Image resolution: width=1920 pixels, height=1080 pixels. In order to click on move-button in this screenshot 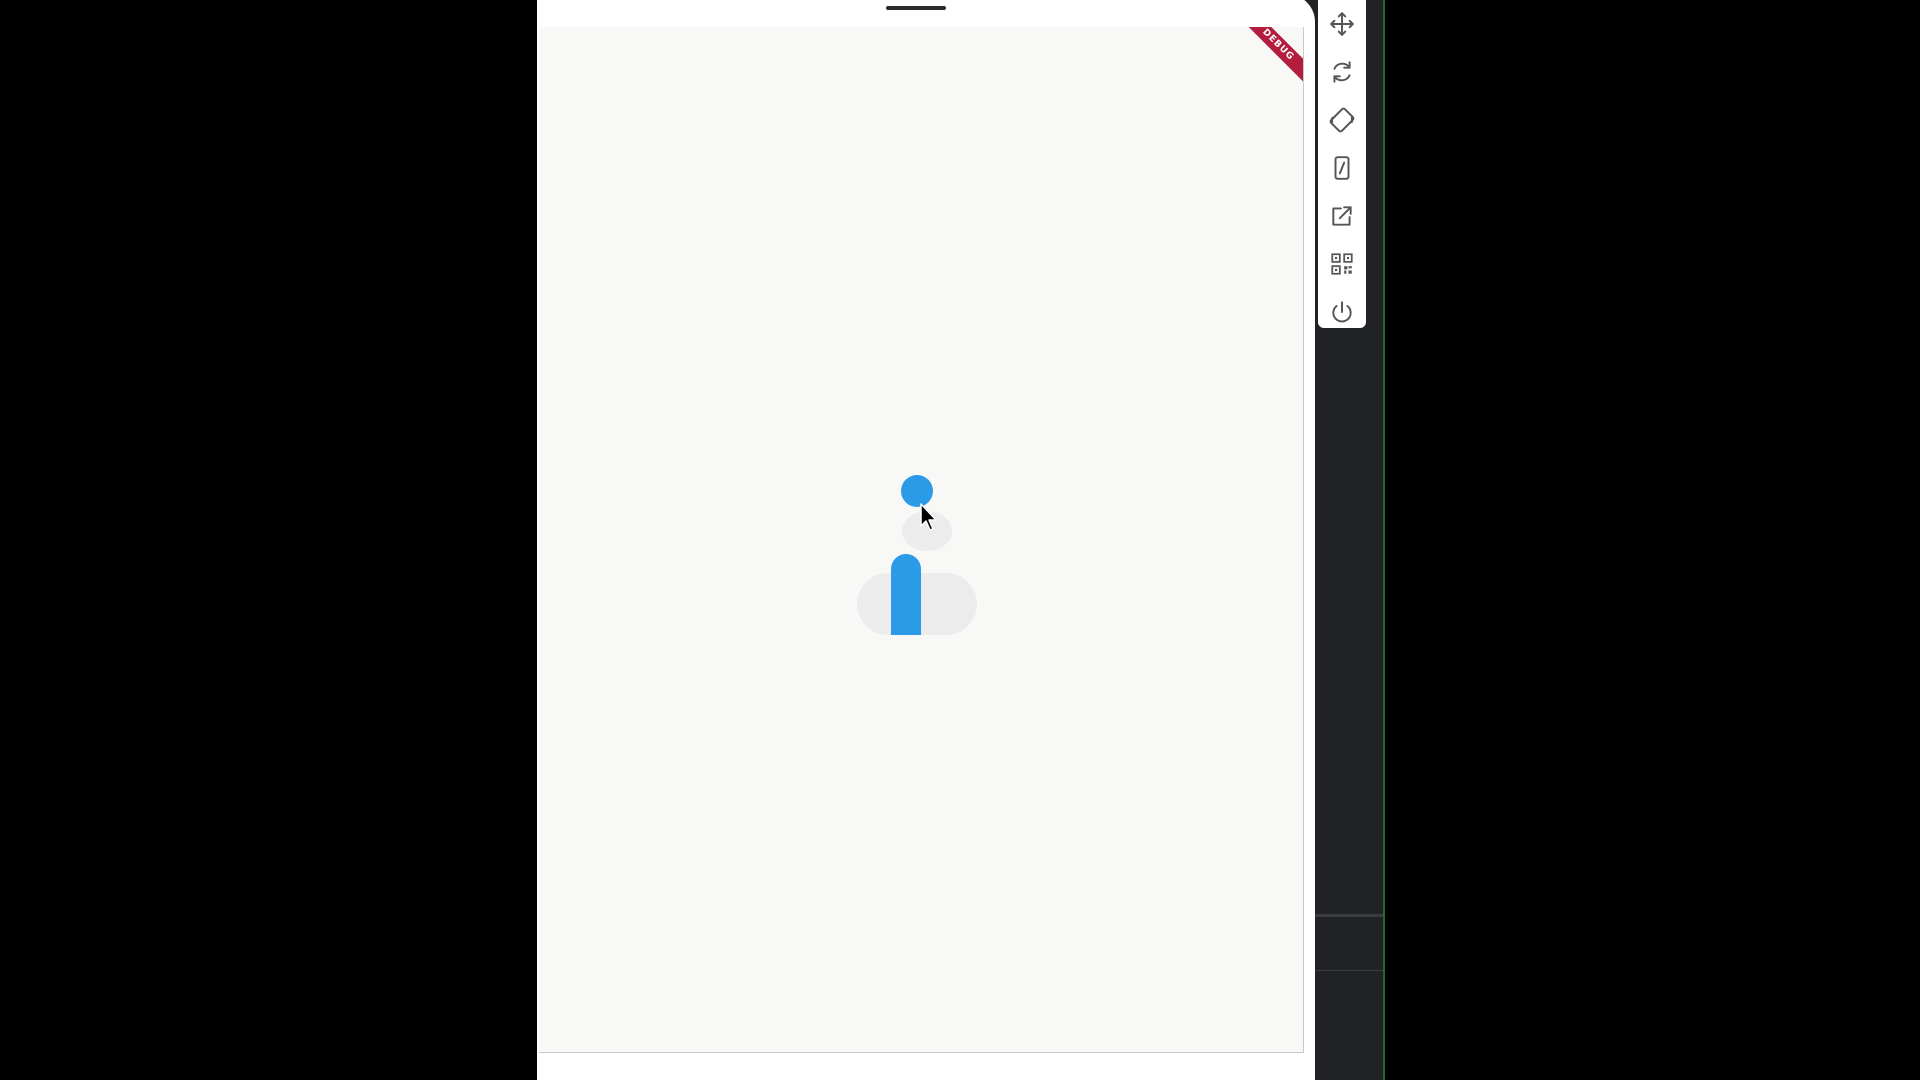, I will do `click(1342, 24)`.